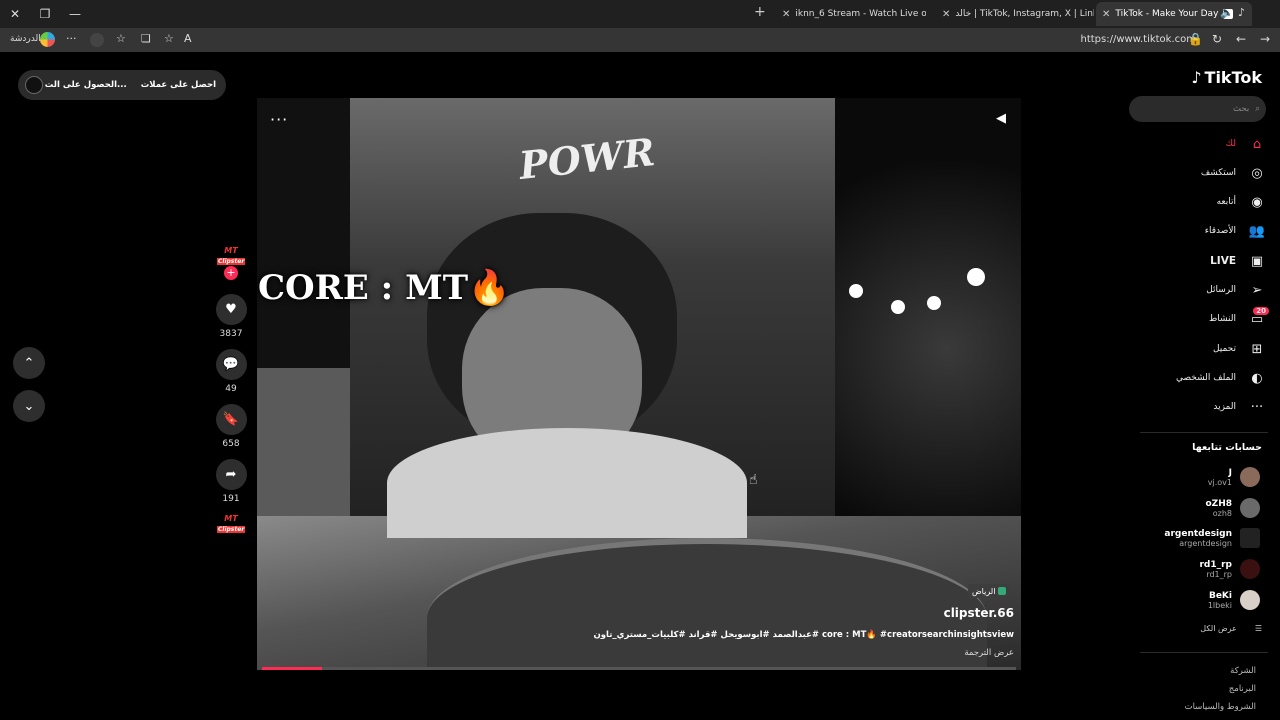  I want to click on sidebar-item-friends: الأصدقاء 👥, so click(1235, 231).